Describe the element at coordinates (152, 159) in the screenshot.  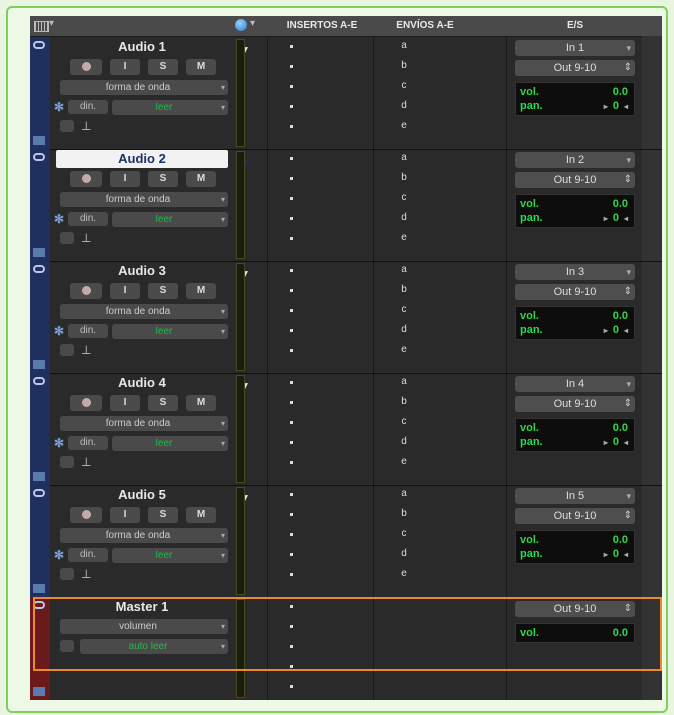
I see `track-name: Audio 2▾` at that location.